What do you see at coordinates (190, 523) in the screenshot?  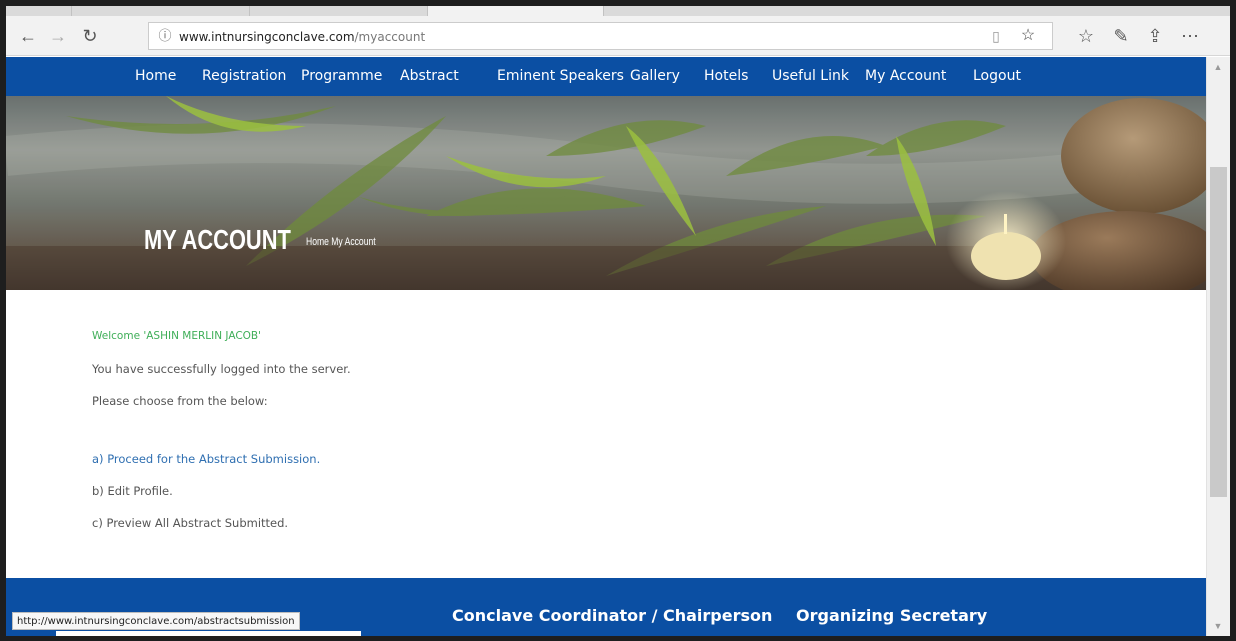 I see `preview-abstracts-link: c) Preview All Abstract Submitted.` at bounding box center [190, 523].